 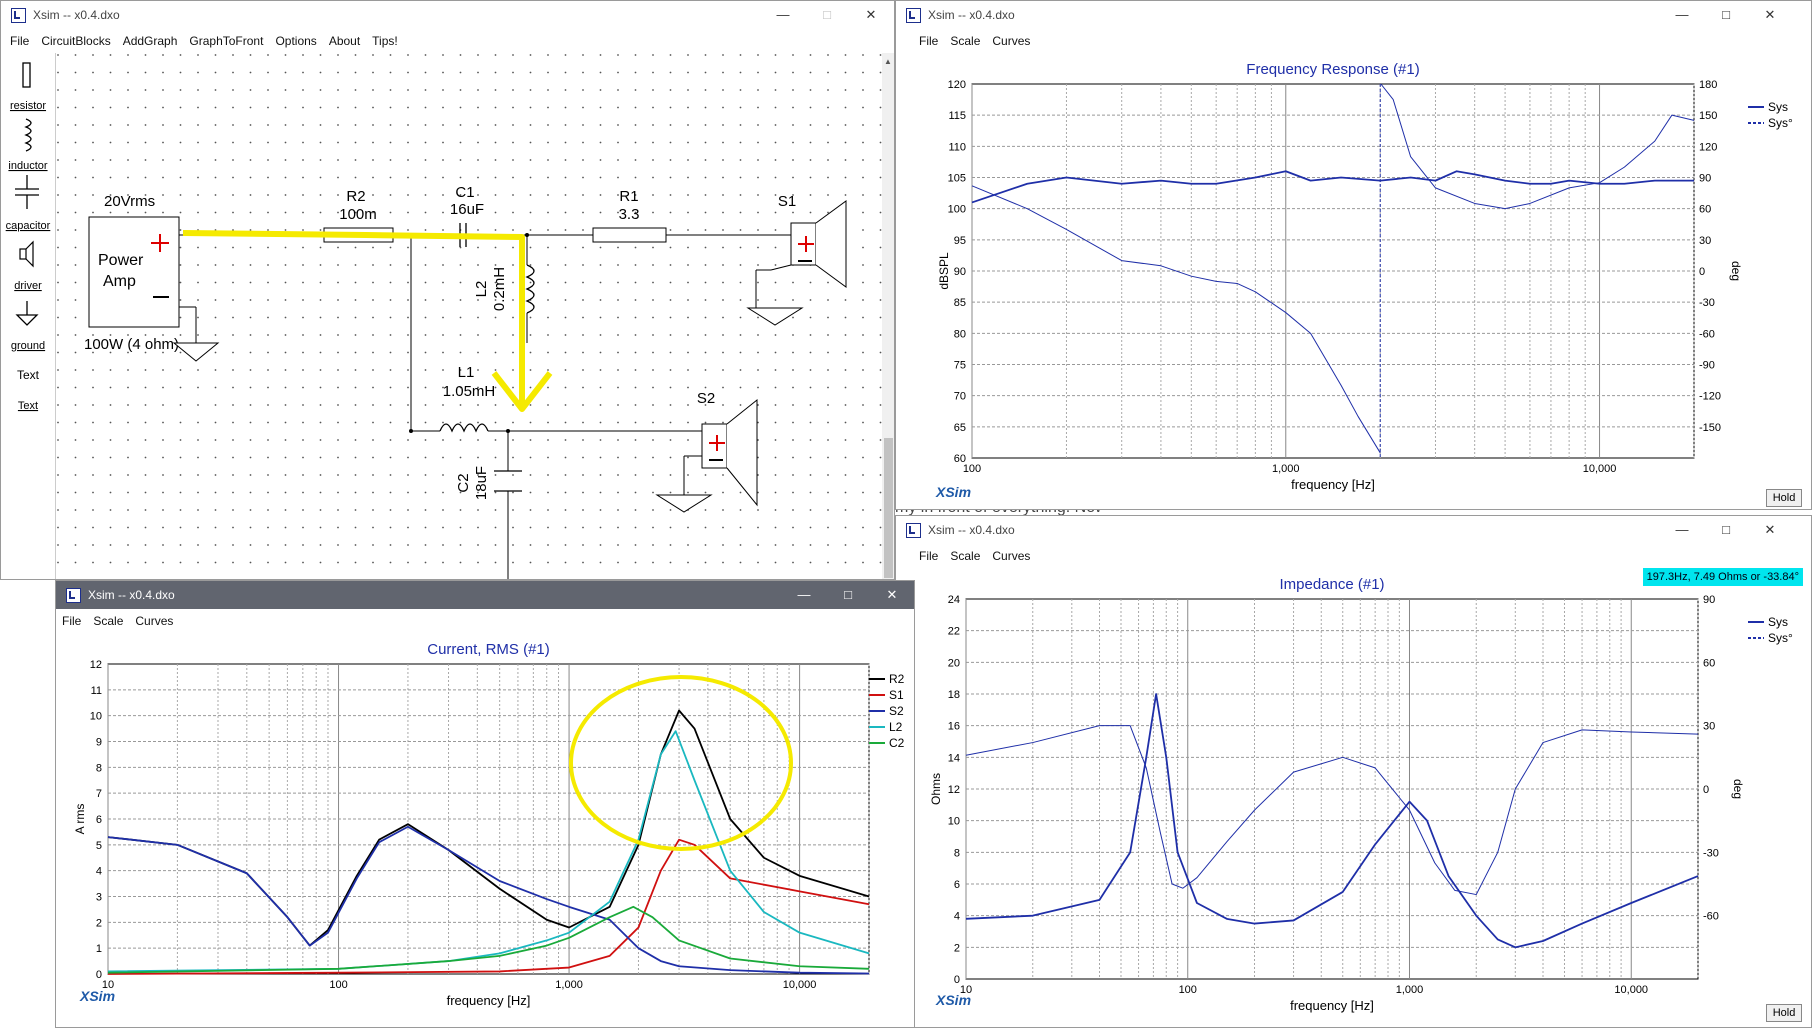 What do you see at coordinates (485, 595) in the screenshot?
I see `current-titlebar: Xsim -- x0.4.dxo — □ ✕` at bounding box center [485, 595].